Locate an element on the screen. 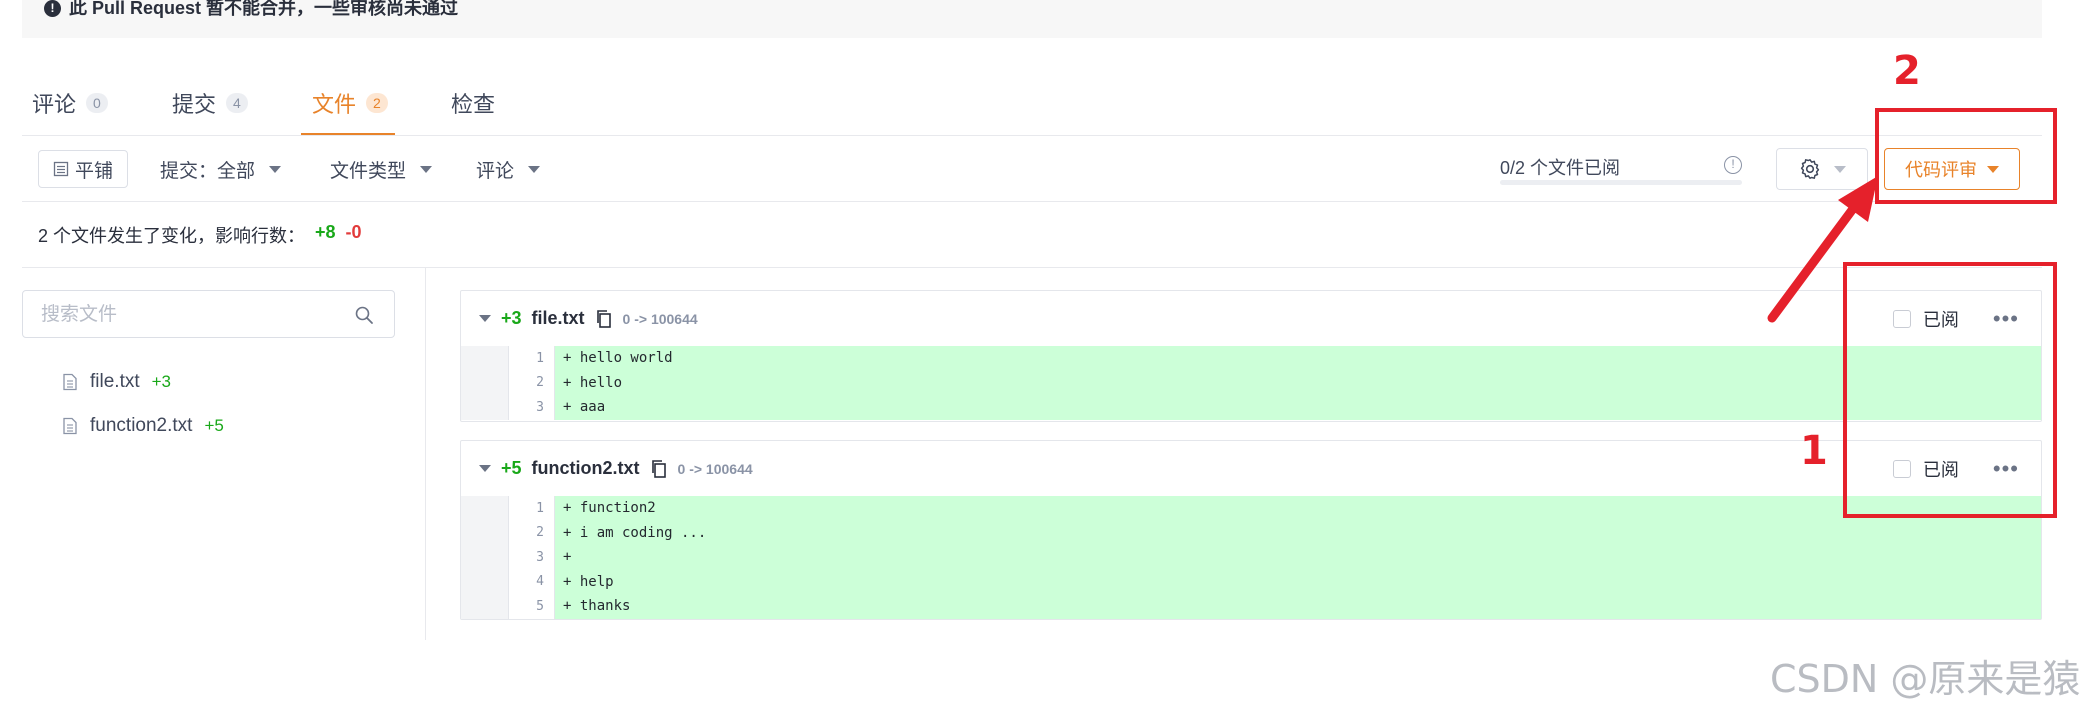 This screenshot has width=2085, height=707. tab-files: 文件 2 is located at coordinates (350, 103).